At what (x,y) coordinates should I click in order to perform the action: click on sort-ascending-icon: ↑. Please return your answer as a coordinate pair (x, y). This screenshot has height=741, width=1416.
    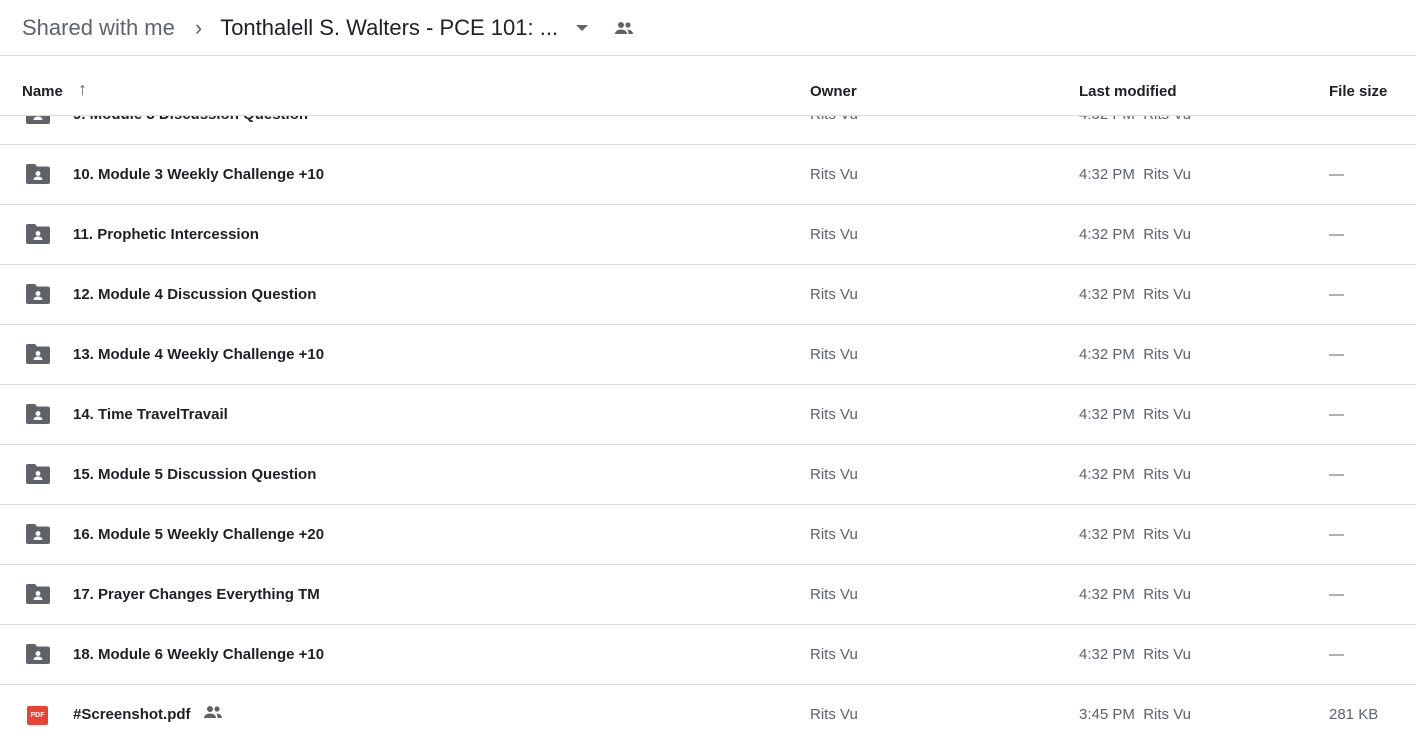
    Looking at the image, I should click on (82, 89).